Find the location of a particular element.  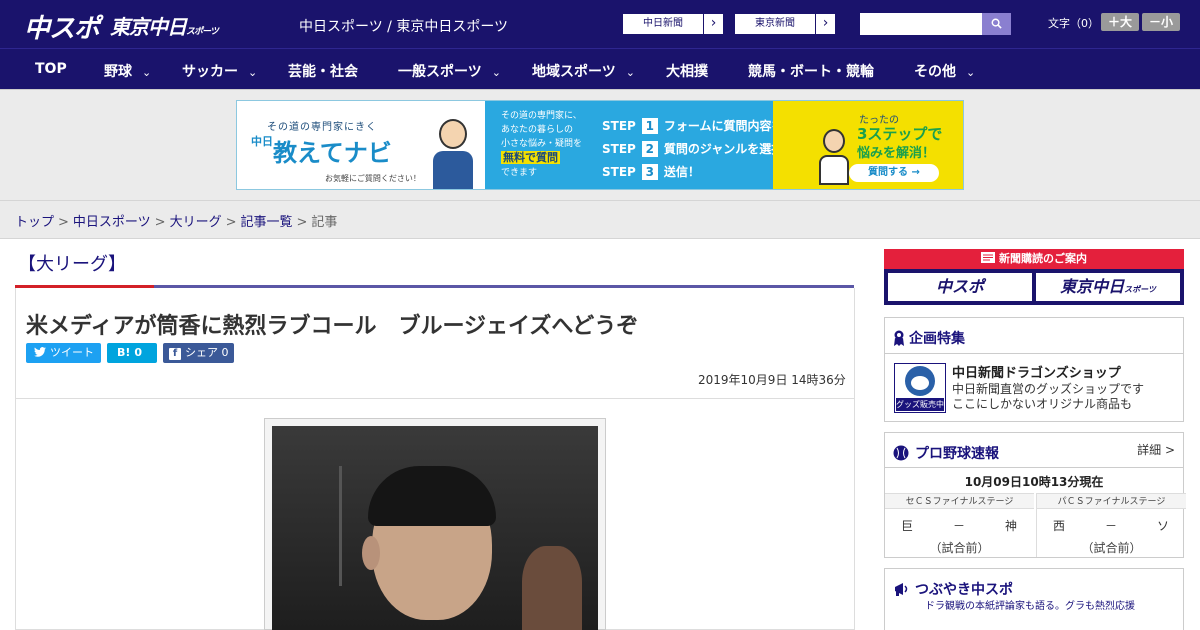

tsubuyaki-subtitle: ドラ観戦の本紙評論家も語る。グラも熱烈応援 is located at coordinates (1030, 606).